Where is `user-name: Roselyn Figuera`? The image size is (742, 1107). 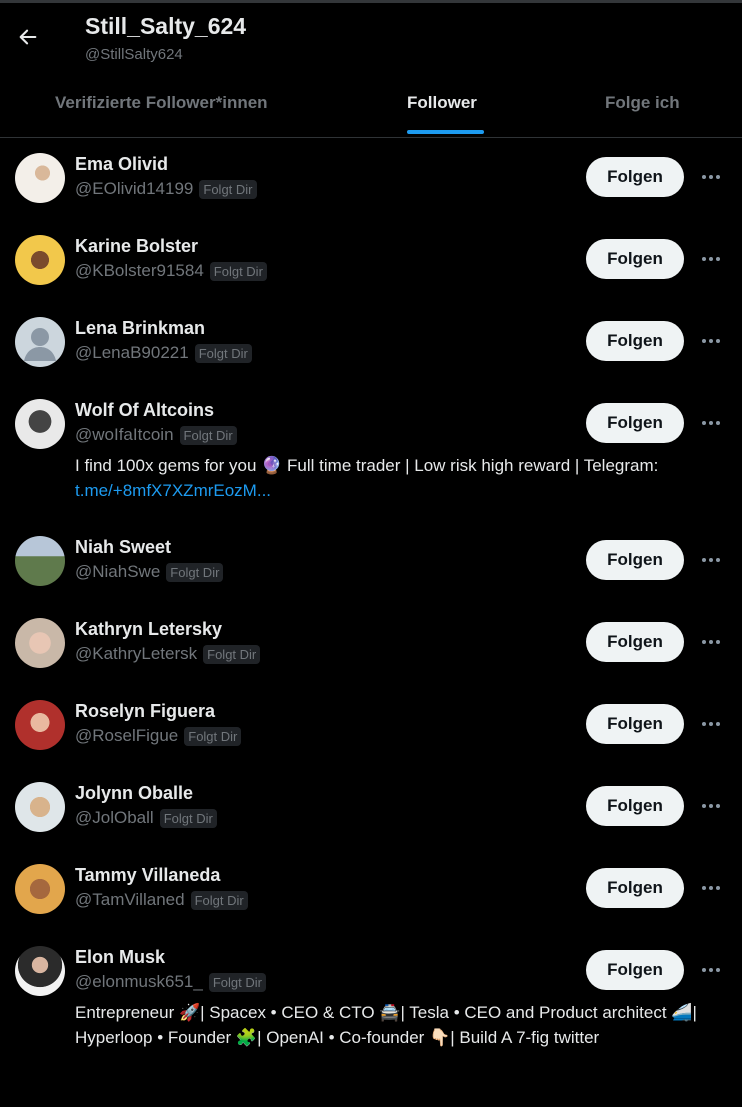
user-name: Roselyn Figuera is located at coordinates (145, 711).